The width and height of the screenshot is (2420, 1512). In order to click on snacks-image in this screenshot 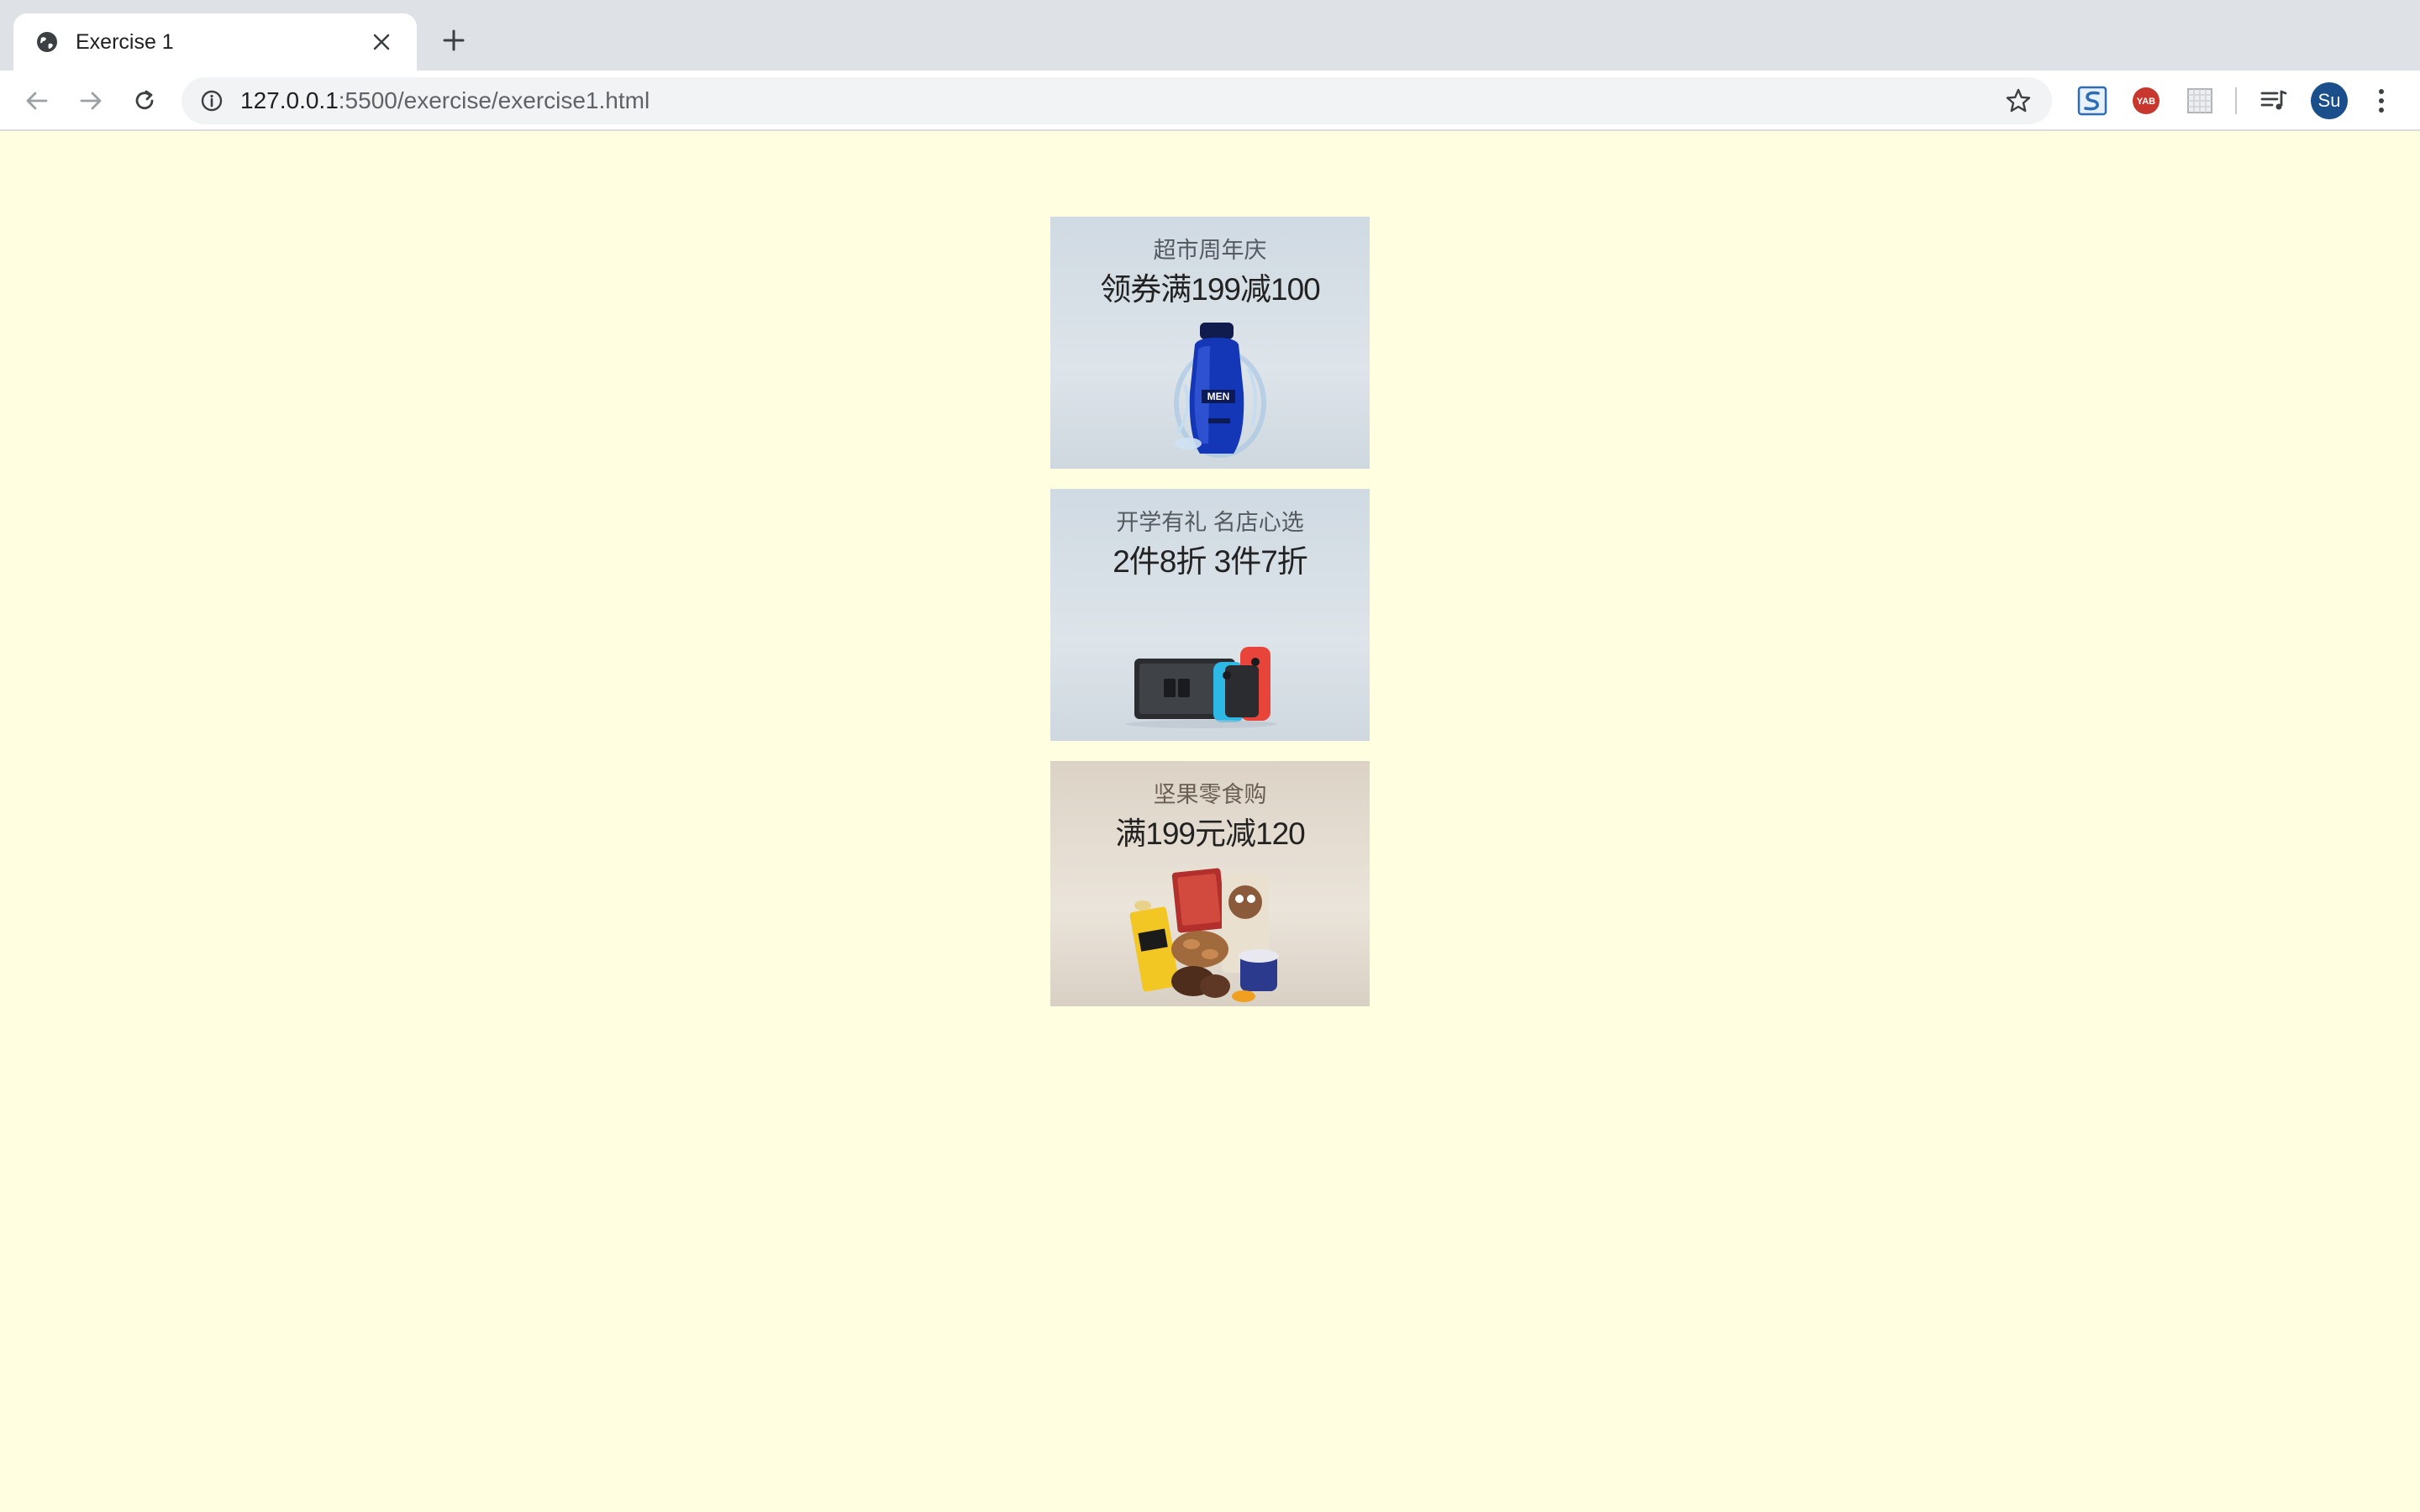, I will do `click(1210, 926)`.